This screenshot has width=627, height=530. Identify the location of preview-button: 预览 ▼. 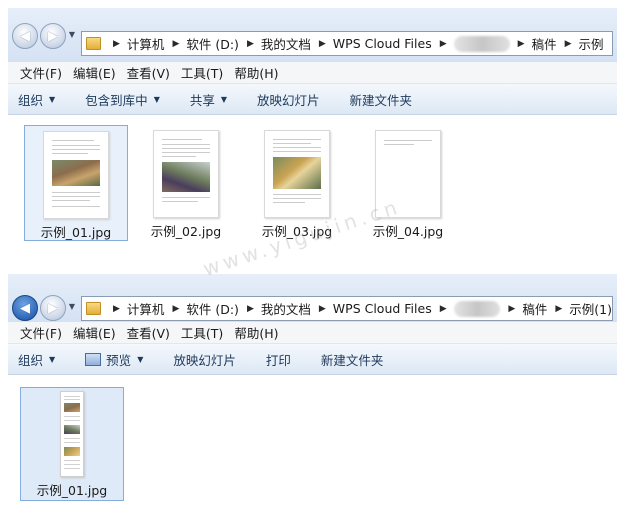
(114, 359).